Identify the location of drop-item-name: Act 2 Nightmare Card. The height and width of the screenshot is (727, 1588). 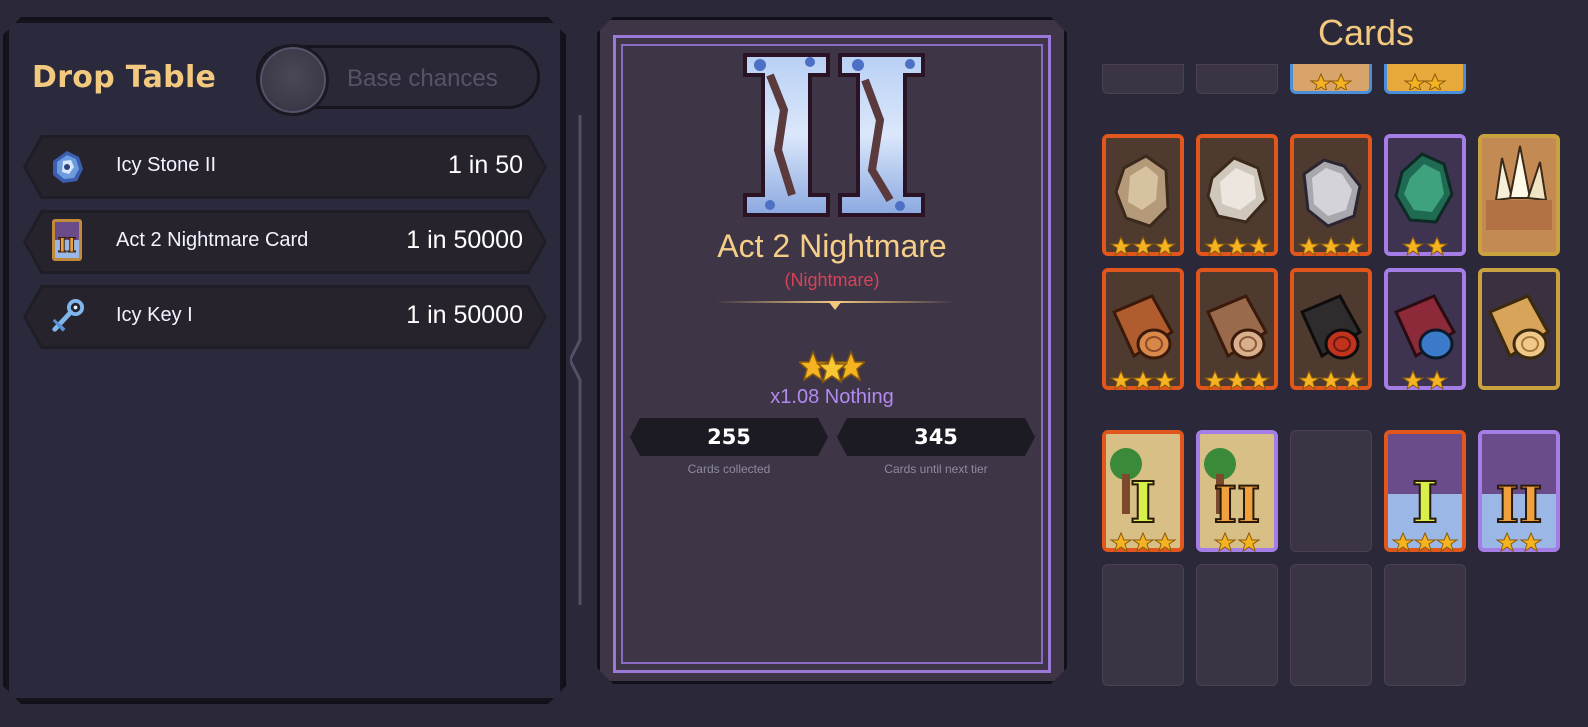
(212, 240).